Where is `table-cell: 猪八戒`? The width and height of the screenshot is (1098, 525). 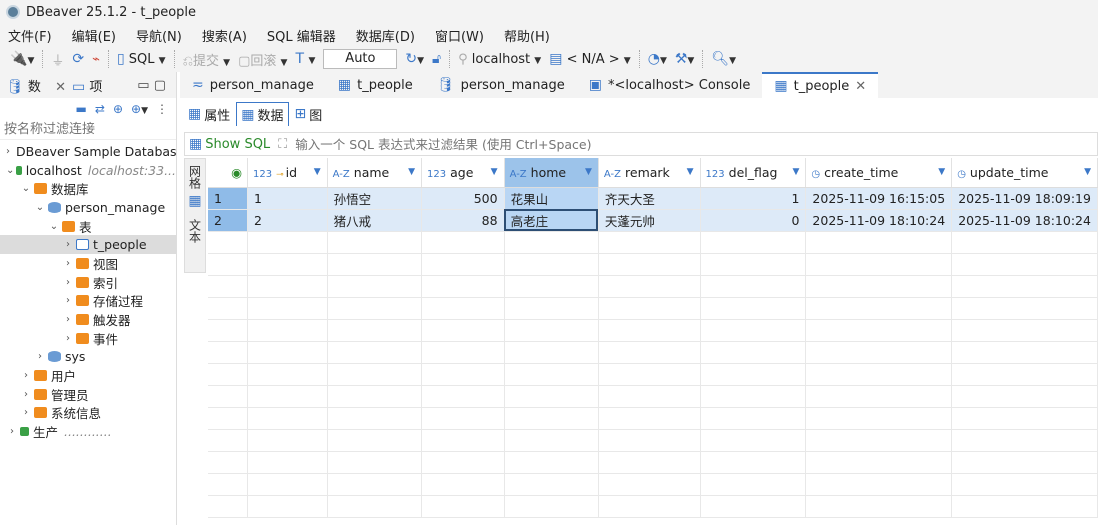 table-cell: 猪八戒 is located at coordinates (375, 220).